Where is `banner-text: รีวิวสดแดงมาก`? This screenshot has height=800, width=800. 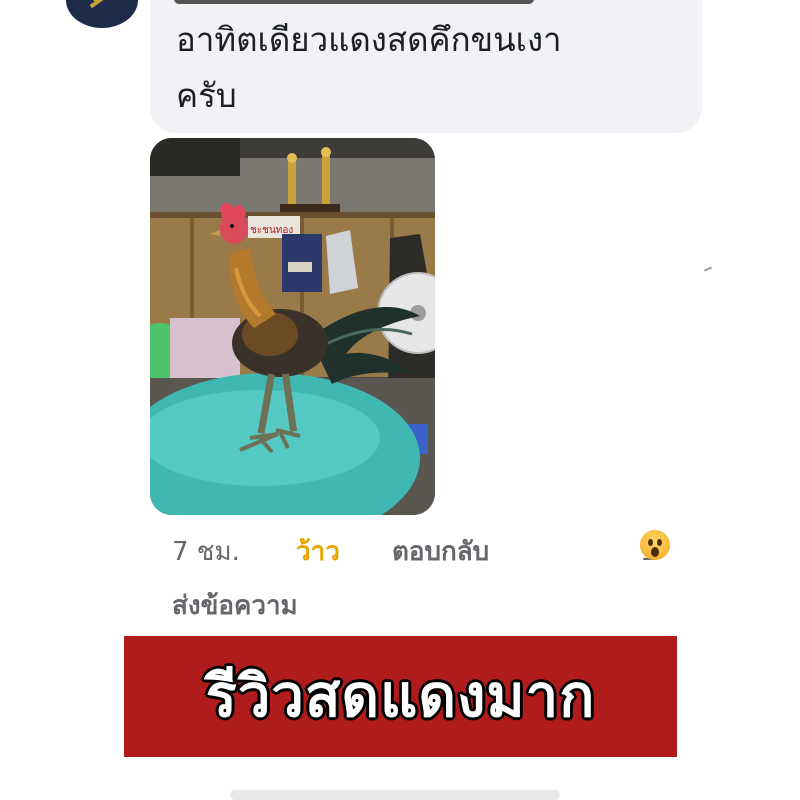 banner-text: รีวิวสดแดงมาก is located at coordinates (400, 696).